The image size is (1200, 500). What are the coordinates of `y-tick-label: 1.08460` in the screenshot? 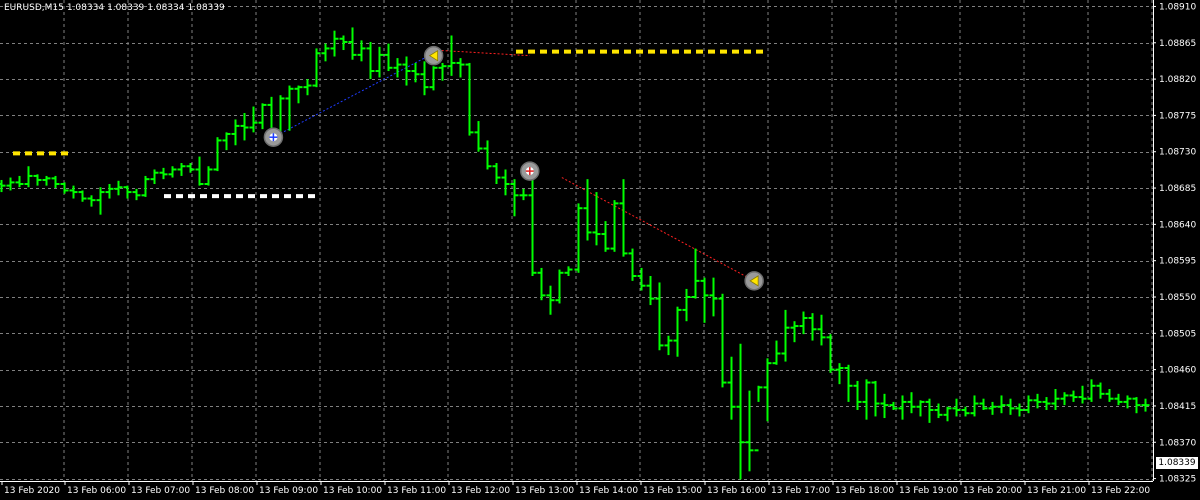 It's located at (1177, 371).